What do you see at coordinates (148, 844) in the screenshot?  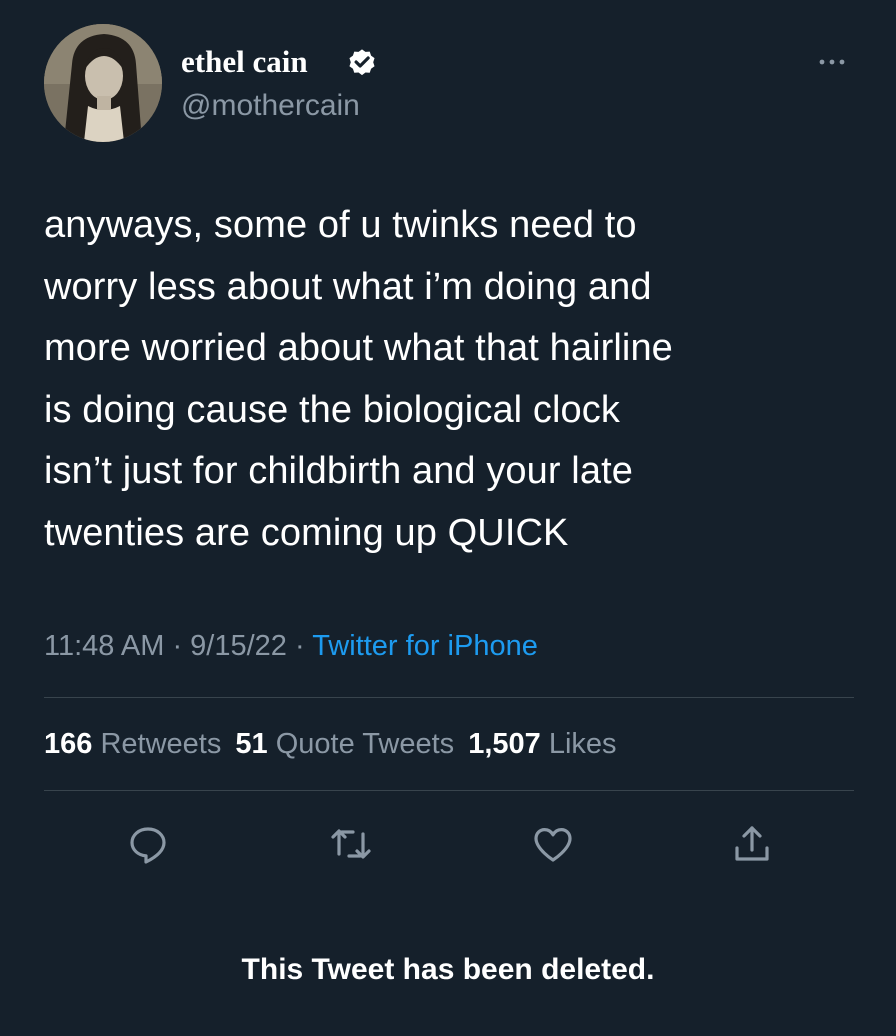 I see `reply-icon` at bounding box center [148, 844].